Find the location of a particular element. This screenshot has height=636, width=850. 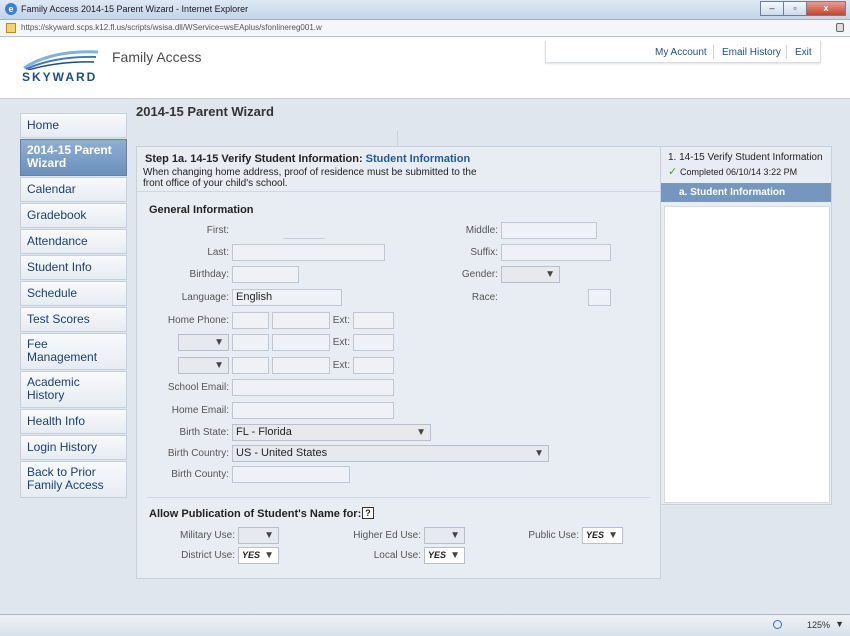

page-icon is located at coordinates (11, 28).